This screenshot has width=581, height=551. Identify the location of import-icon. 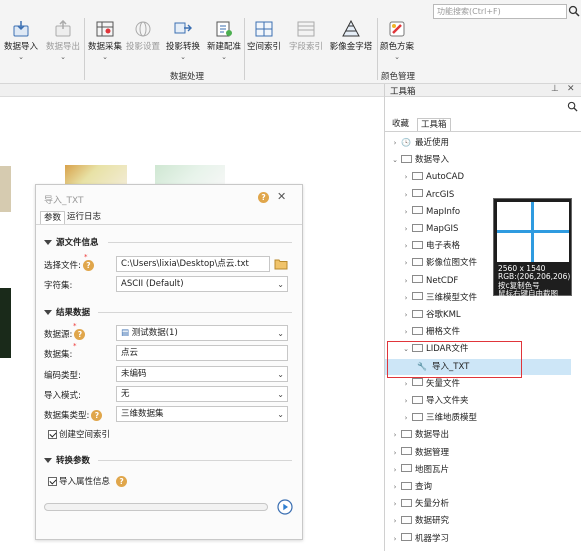
(21, 29).